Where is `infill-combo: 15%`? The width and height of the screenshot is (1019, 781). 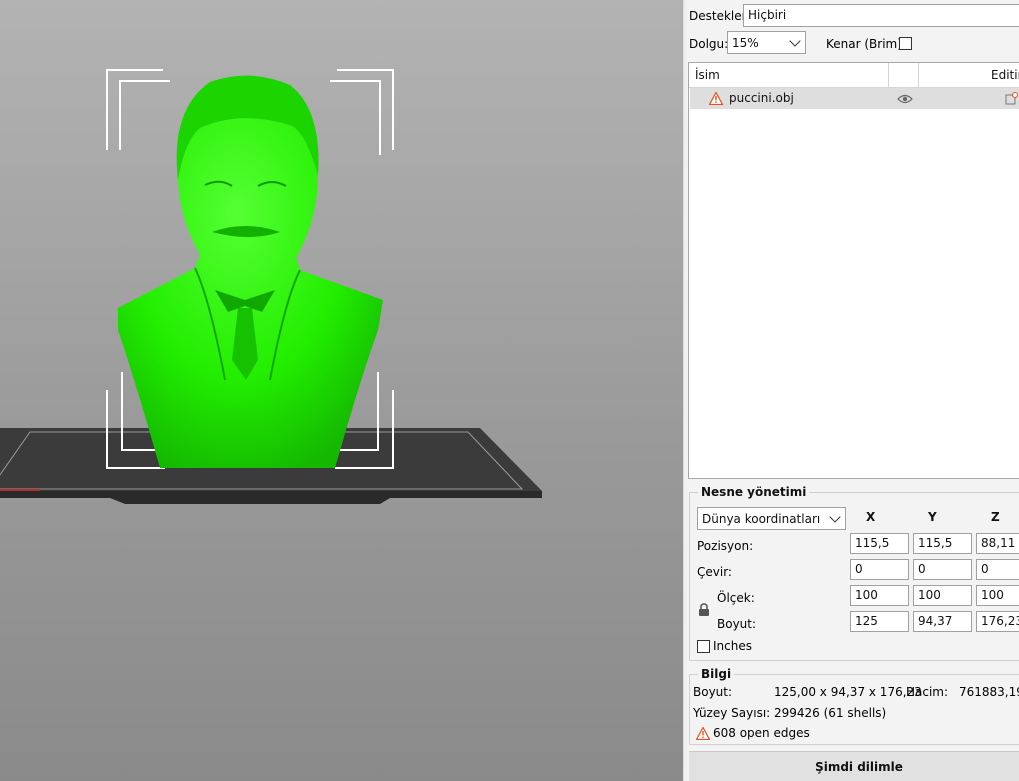
infill-combo: 15% is located at coordinates (766, 42).